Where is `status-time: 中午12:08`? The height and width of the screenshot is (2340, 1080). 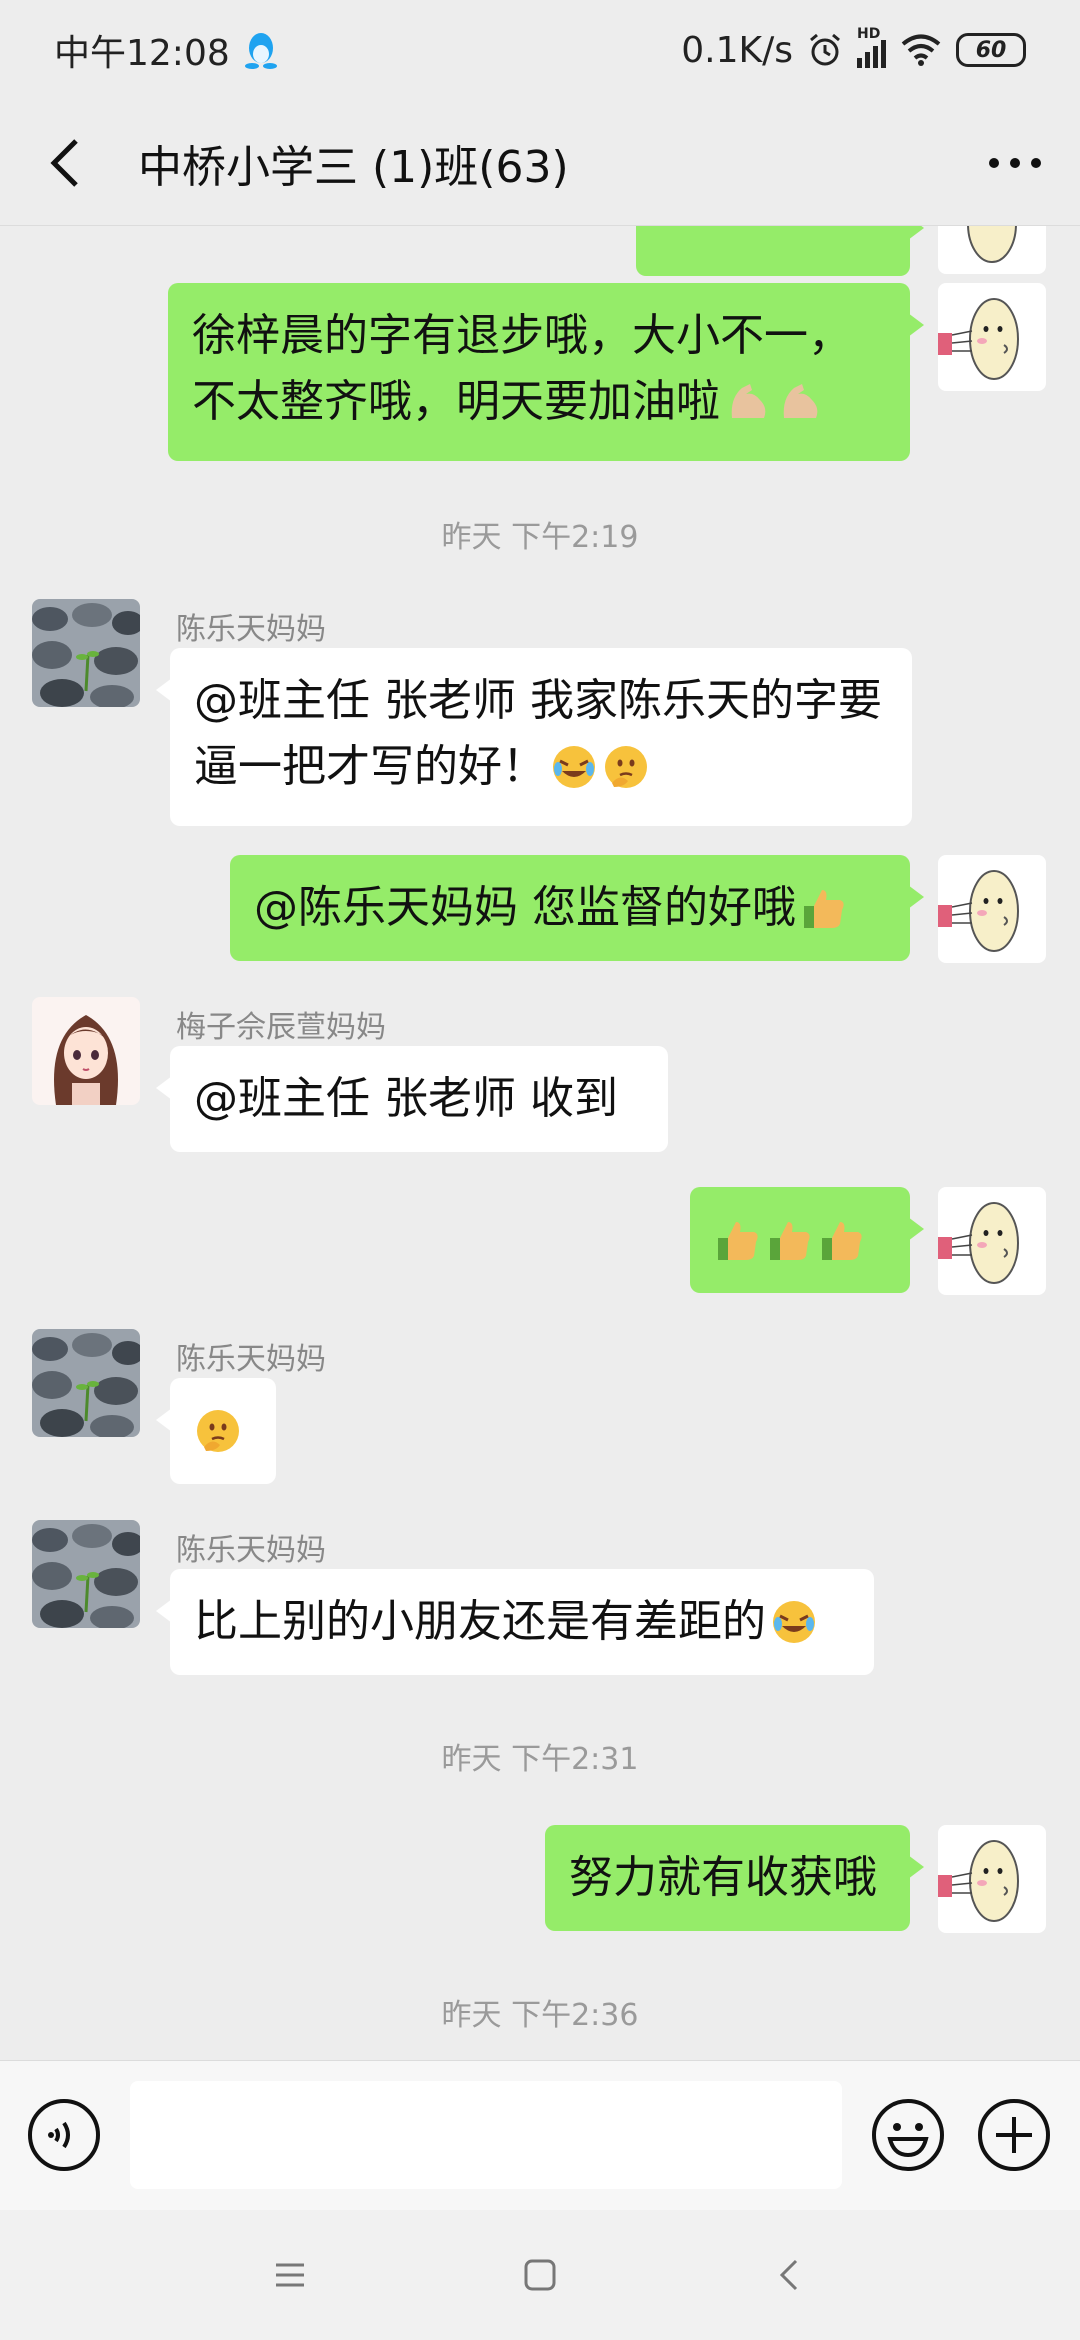
status-time: 中午12:08 is located at coordinates (142, 53).